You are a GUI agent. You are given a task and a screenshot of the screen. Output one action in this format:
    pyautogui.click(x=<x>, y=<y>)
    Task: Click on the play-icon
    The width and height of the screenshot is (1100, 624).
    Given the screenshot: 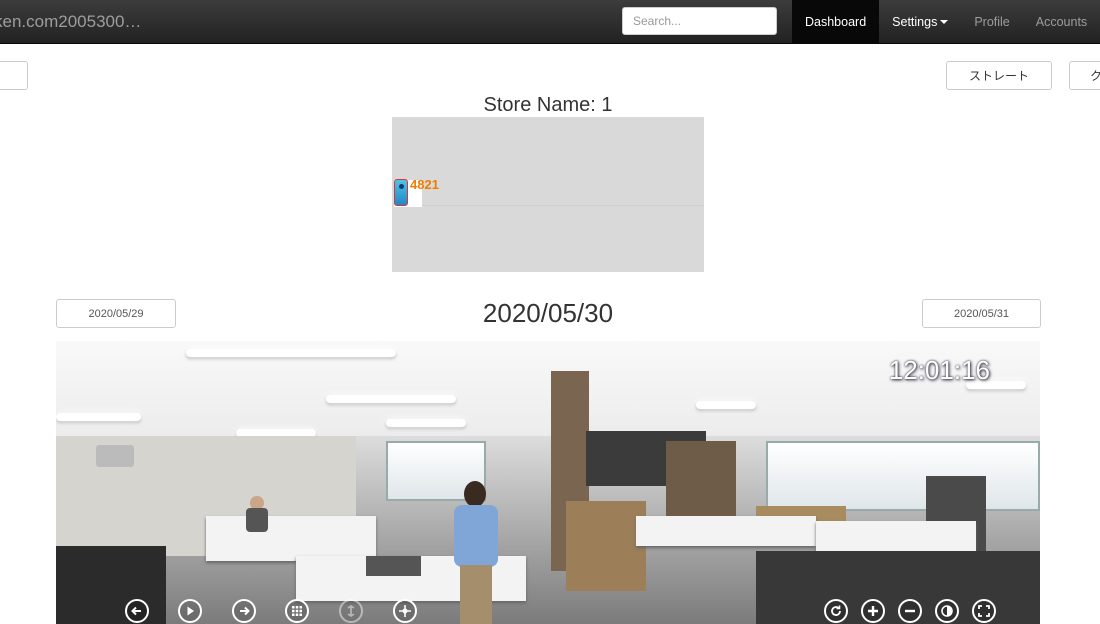 What is the action you would take?
    pyautogui.click(x=190, y=611)
    